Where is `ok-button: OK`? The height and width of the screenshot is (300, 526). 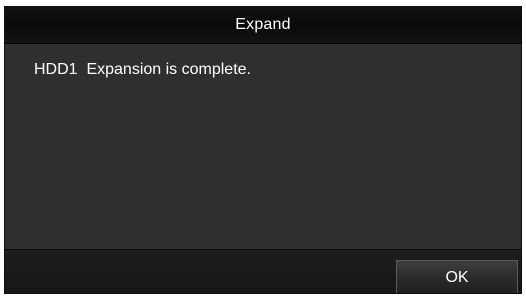
ok-button: OK is located at coordinates (457, 276).